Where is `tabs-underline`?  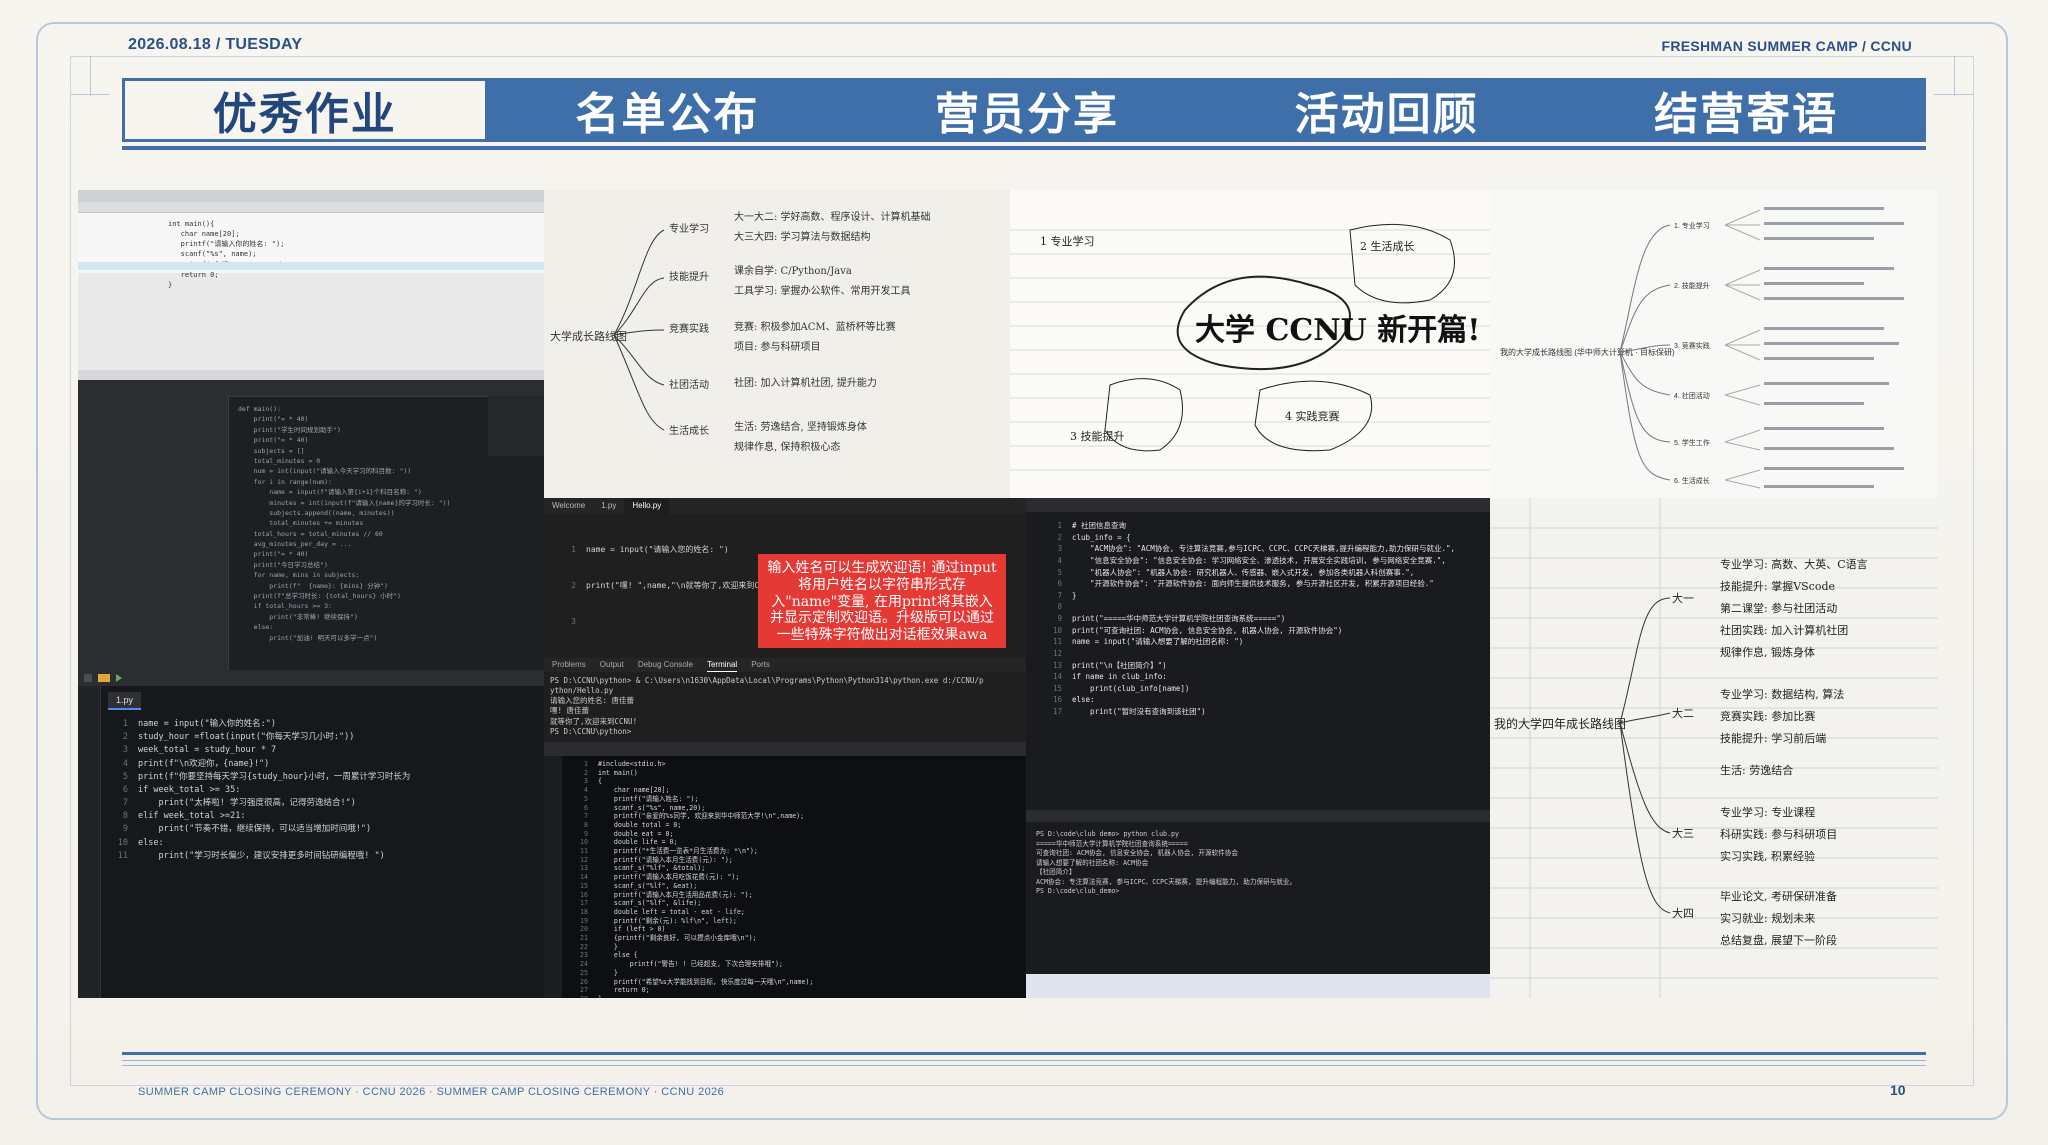 tabs-underline is located at coordinates (1024, 148).